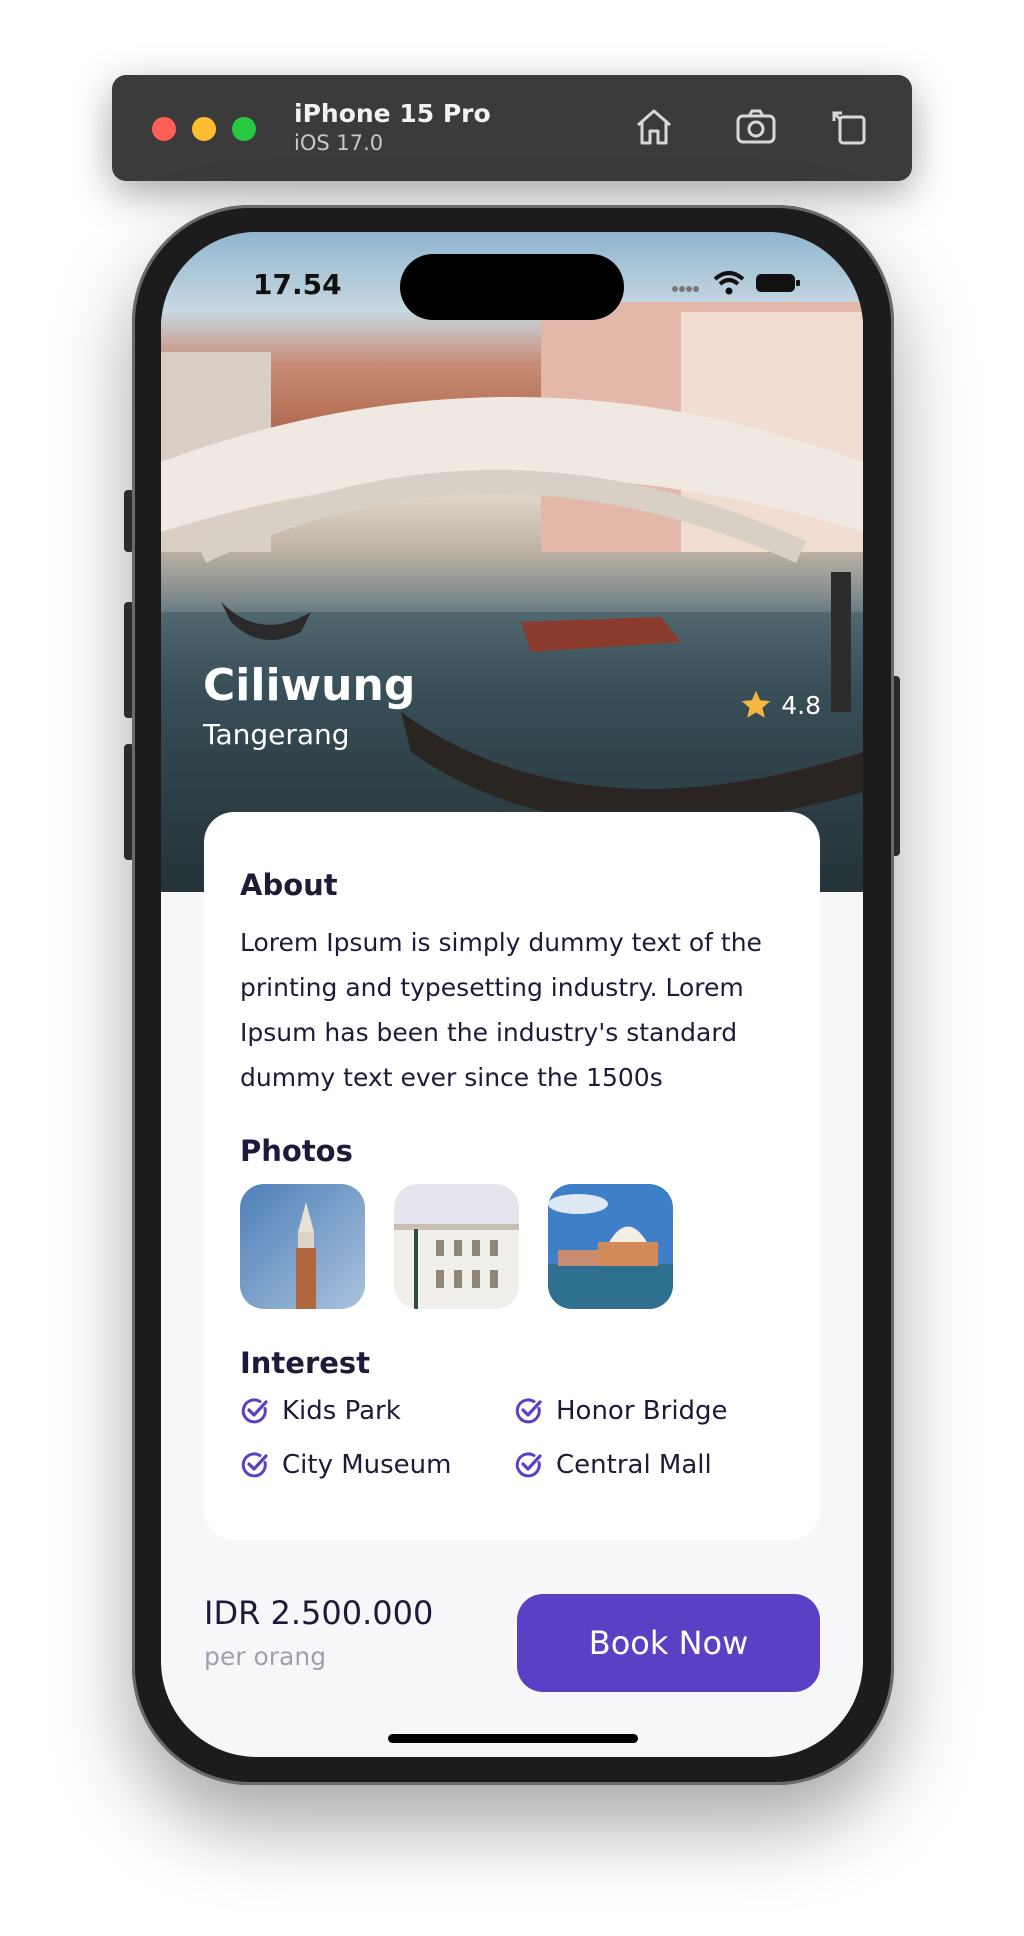 The height and width of the screenshot is (1936, 1024). Describe the element at coordinates (289, 885) in the screenshot. I see `about-heading: About` at that location.